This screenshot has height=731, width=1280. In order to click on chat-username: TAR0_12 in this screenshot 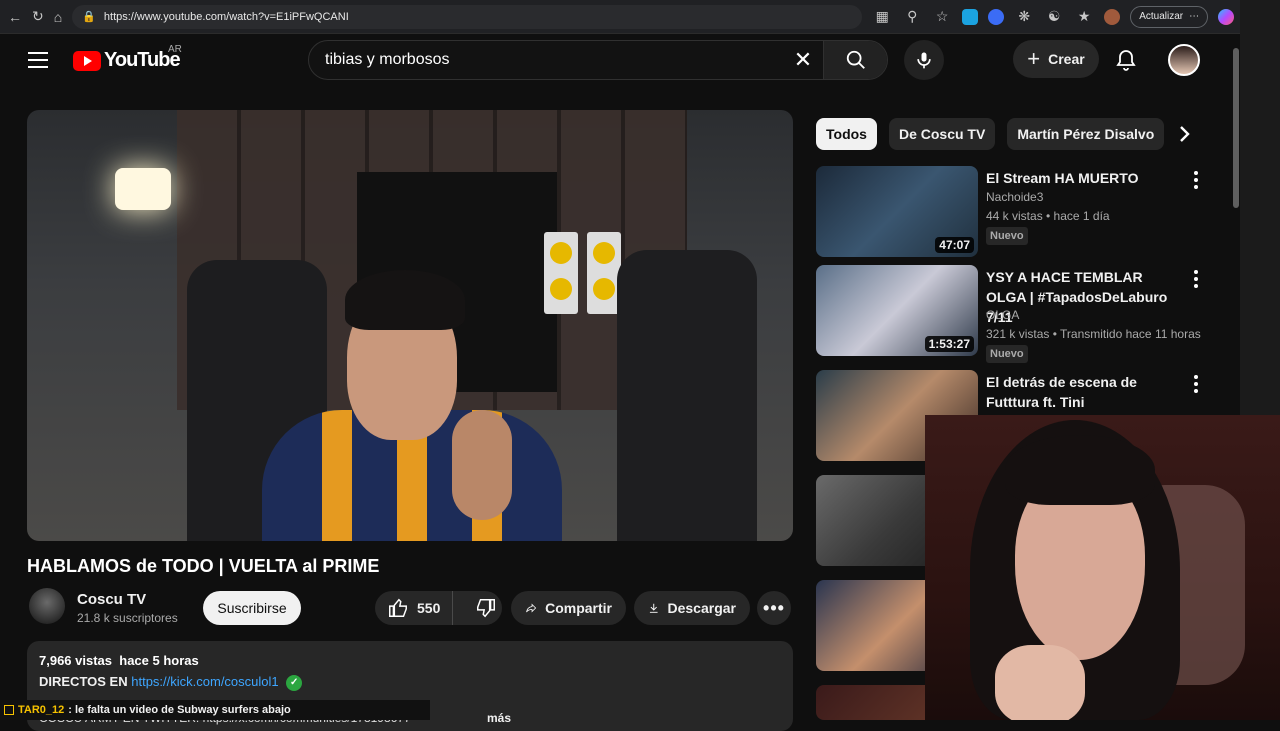, I will do `click(41, 710)`.